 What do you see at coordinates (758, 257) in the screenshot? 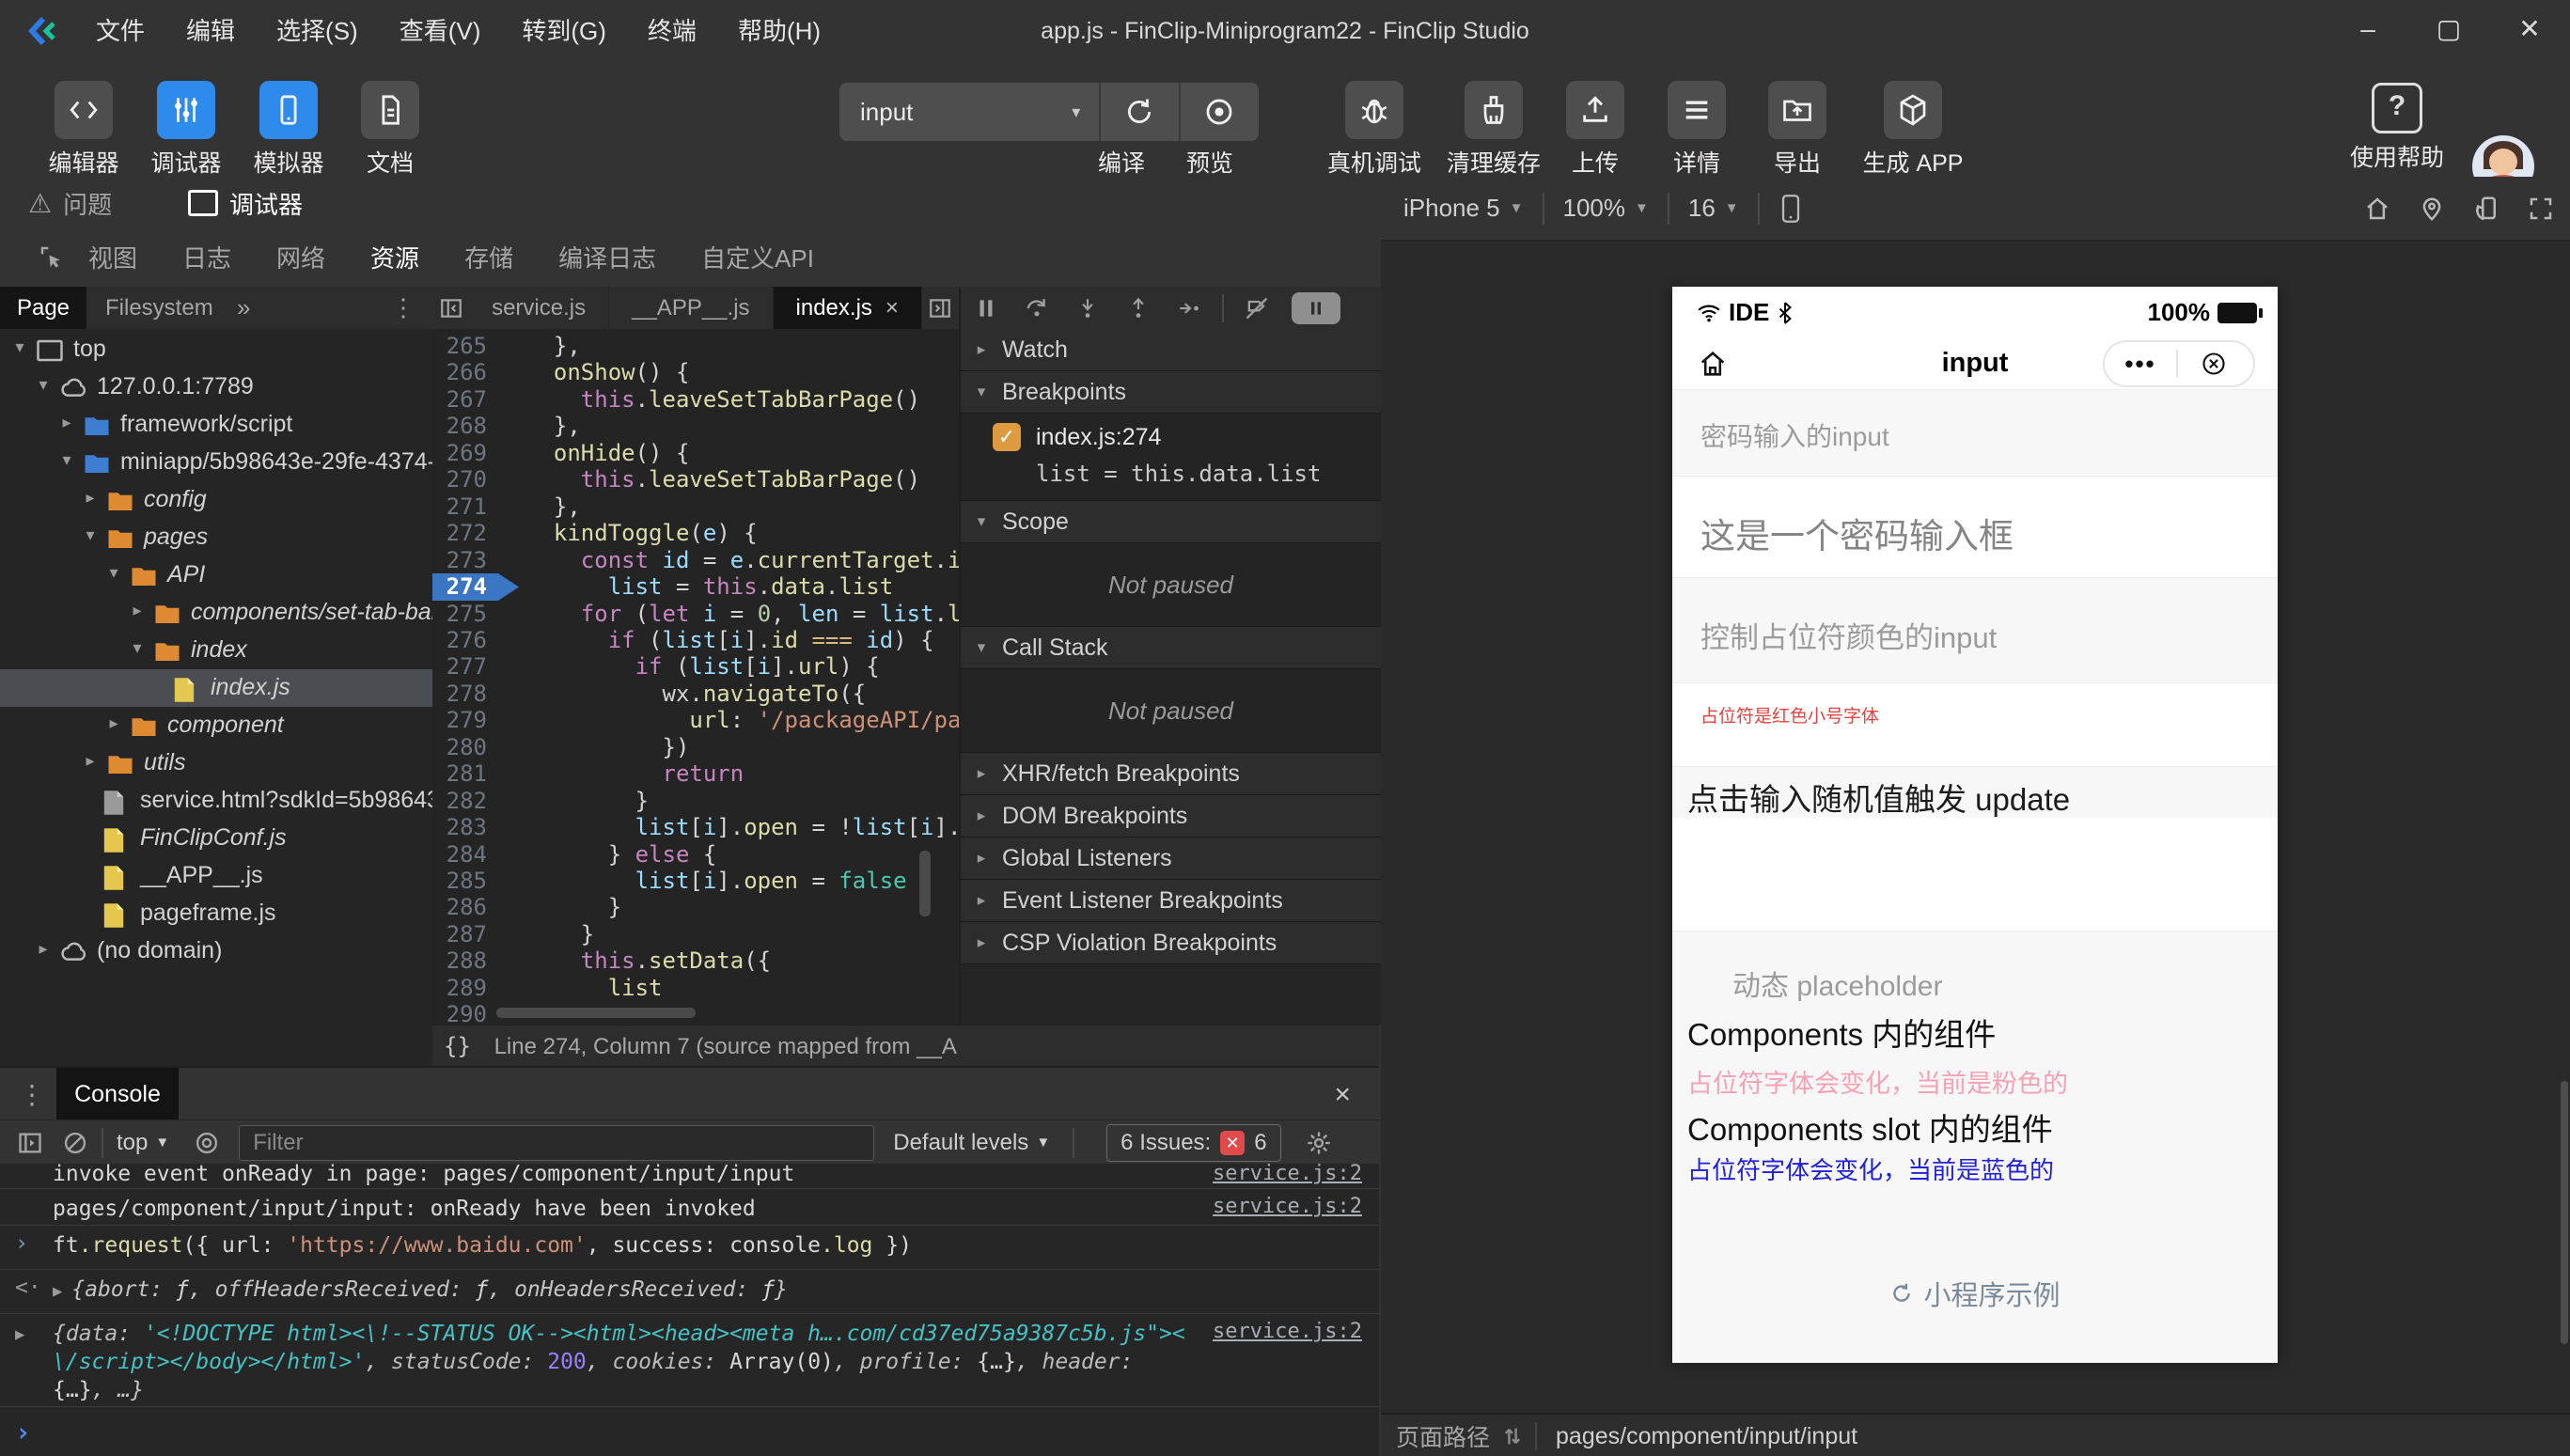
I see `subtab-自定义API: 自定义API` at bounding box center [758, 257].